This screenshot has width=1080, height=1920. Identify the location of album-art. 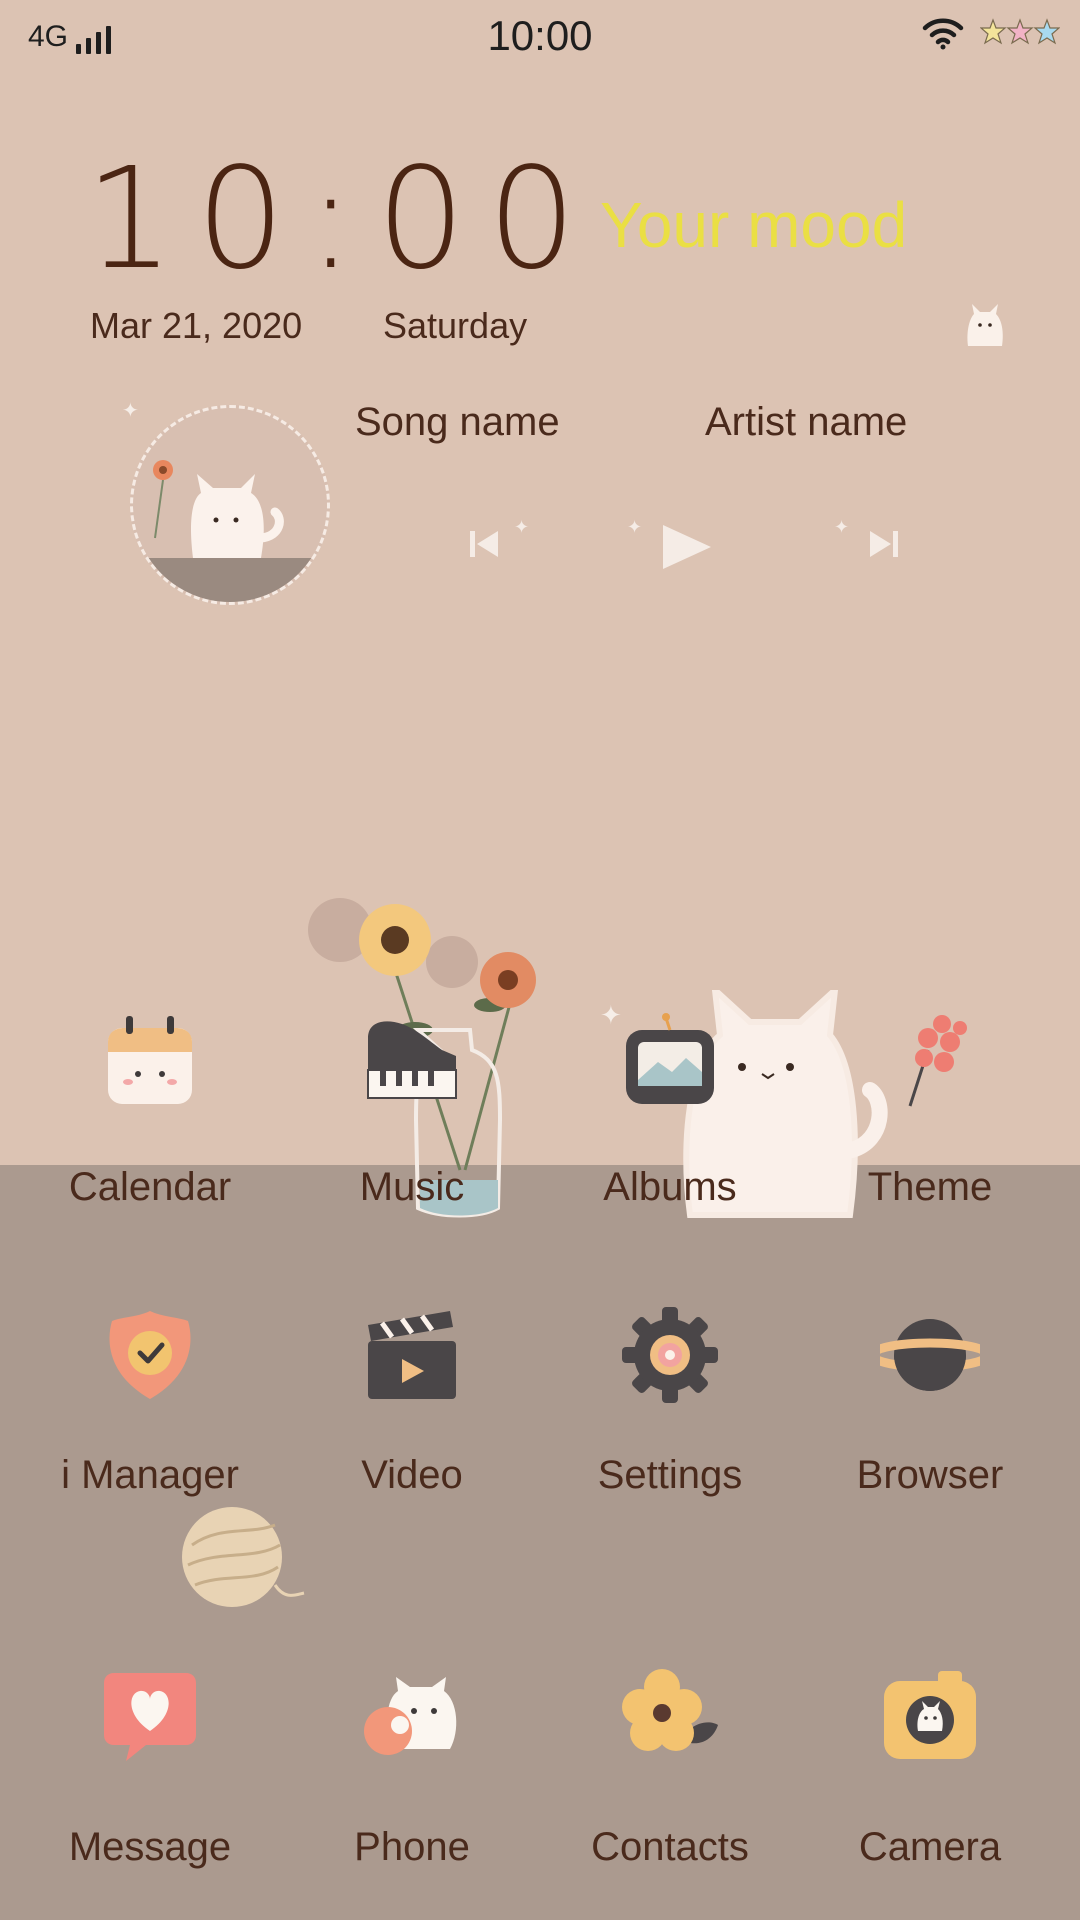
(230, 505).